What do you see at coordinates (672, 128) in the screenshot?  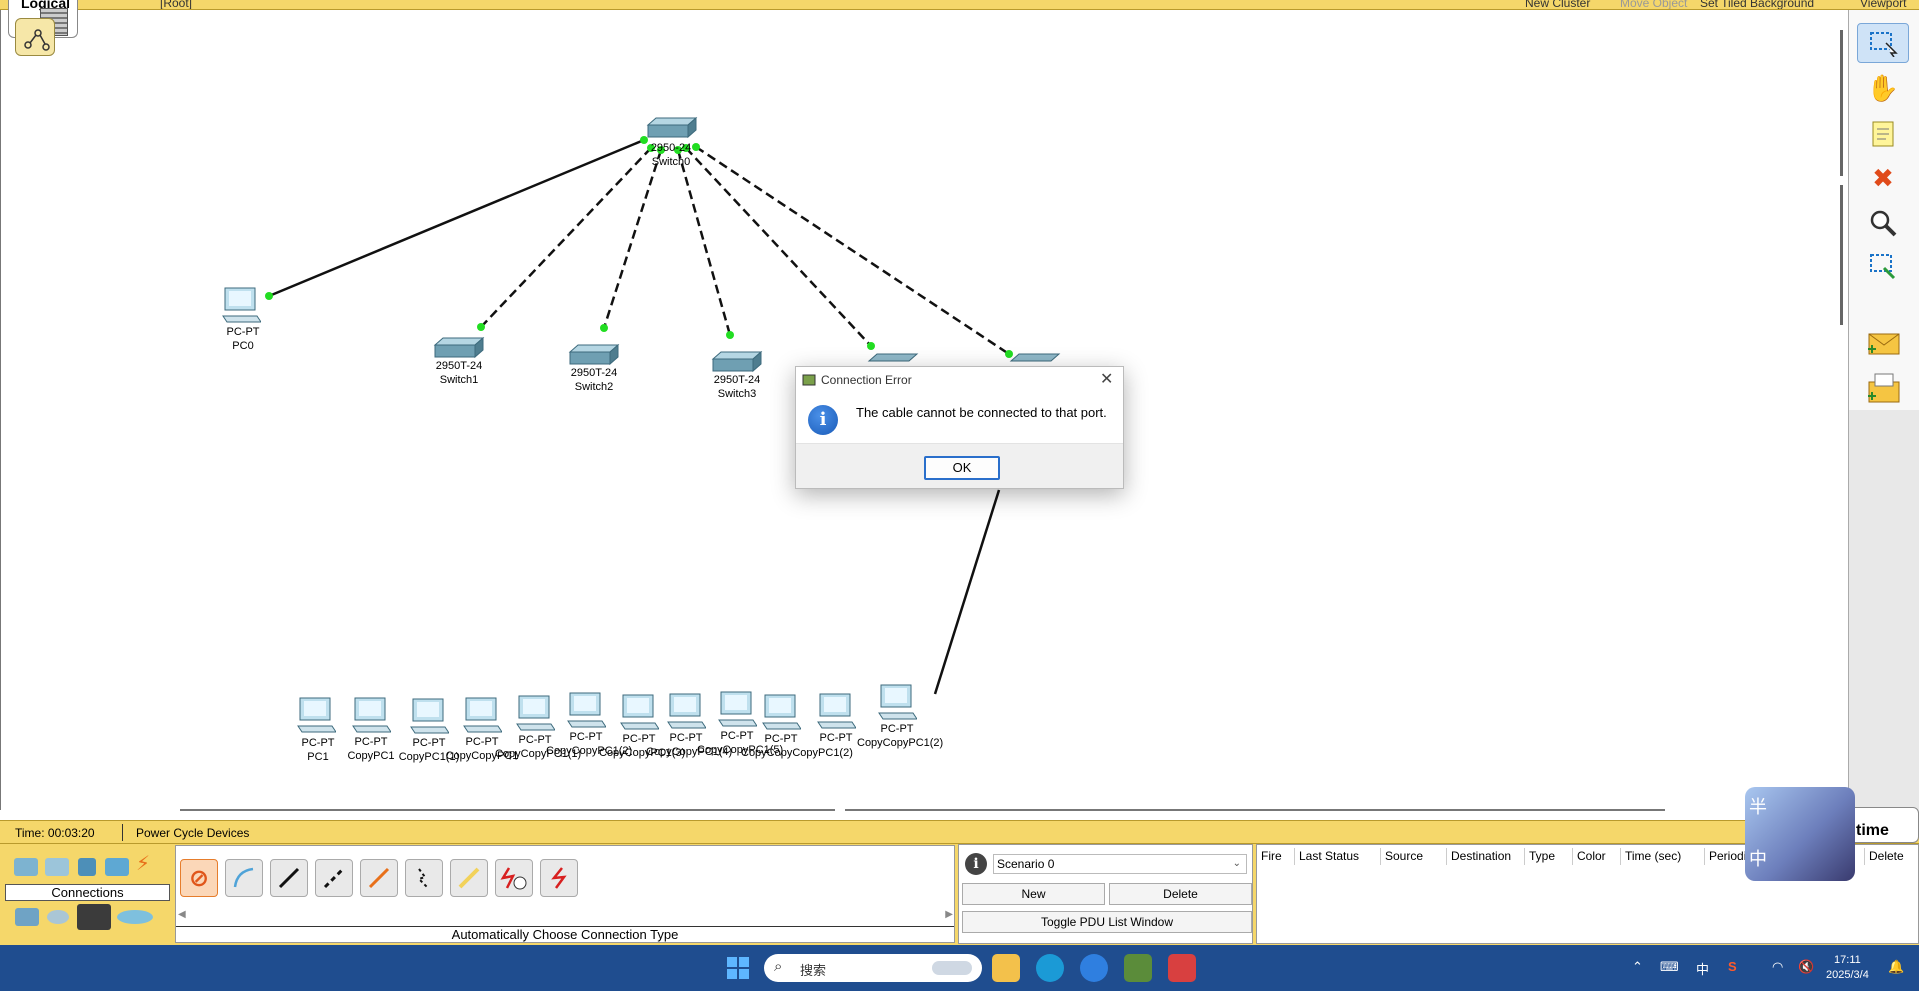 I see `switch0-icon` at bounding box center [672, 128].